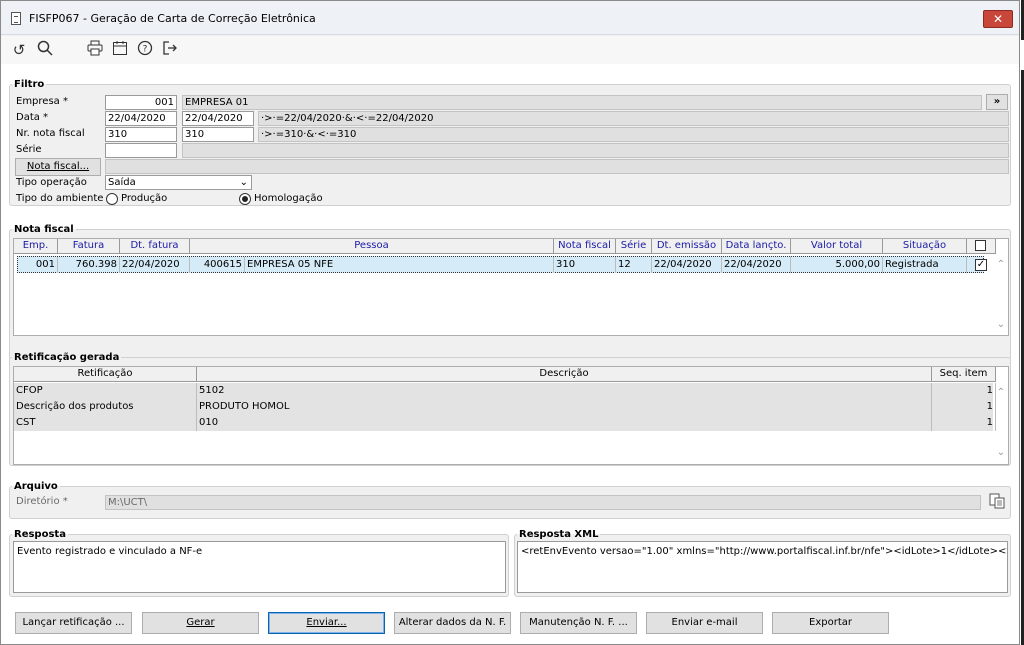 Image resolution: width=1024 pixels, height=645 pixels. What do you see at coordinates (112, 199) in the screenshot?
I see `radio-producao` at bounding box center [112, 199].